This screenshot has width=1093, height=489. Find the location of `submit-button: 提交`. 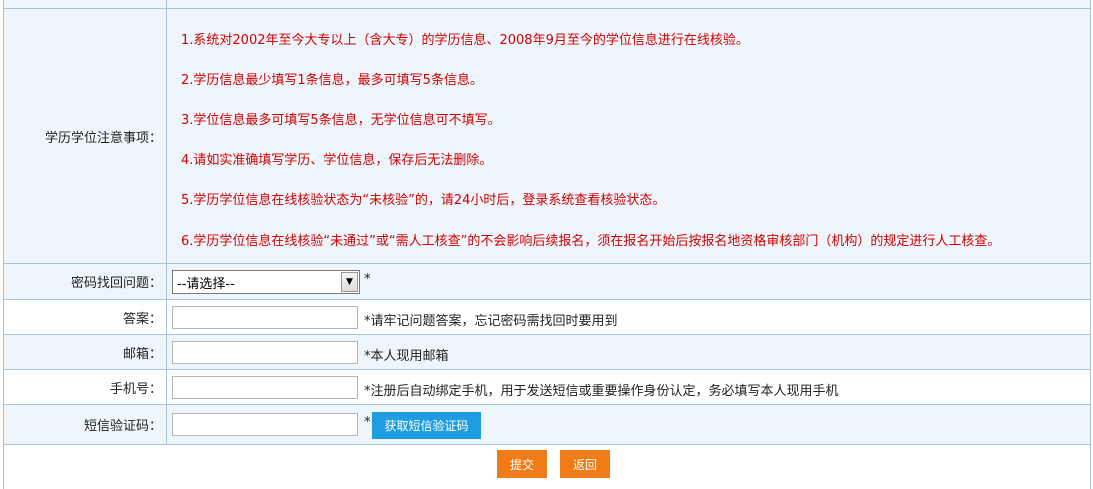

submit-button: 提交 is located at coordinates (522, 464).